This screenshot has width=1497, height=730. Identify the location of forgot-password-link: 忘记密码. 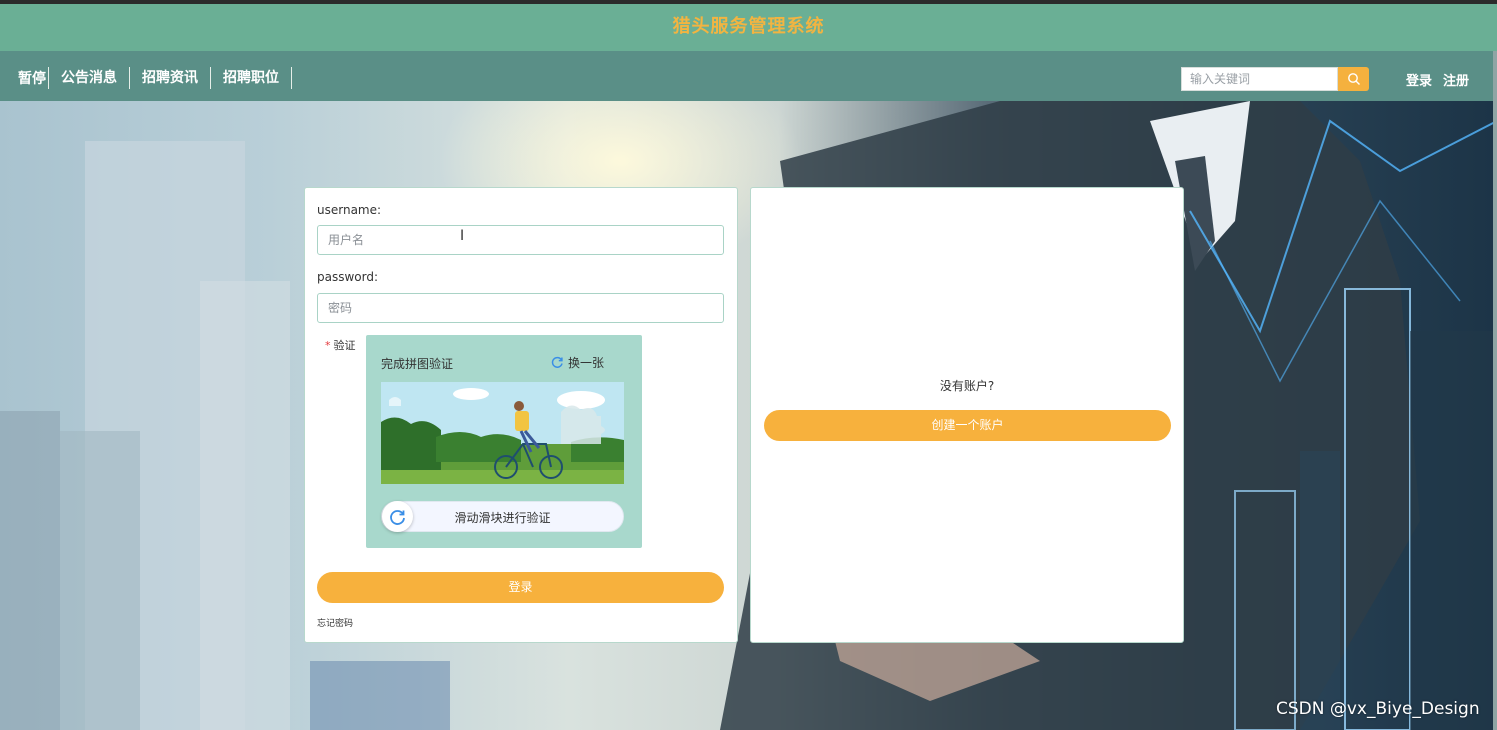
(335, 622).